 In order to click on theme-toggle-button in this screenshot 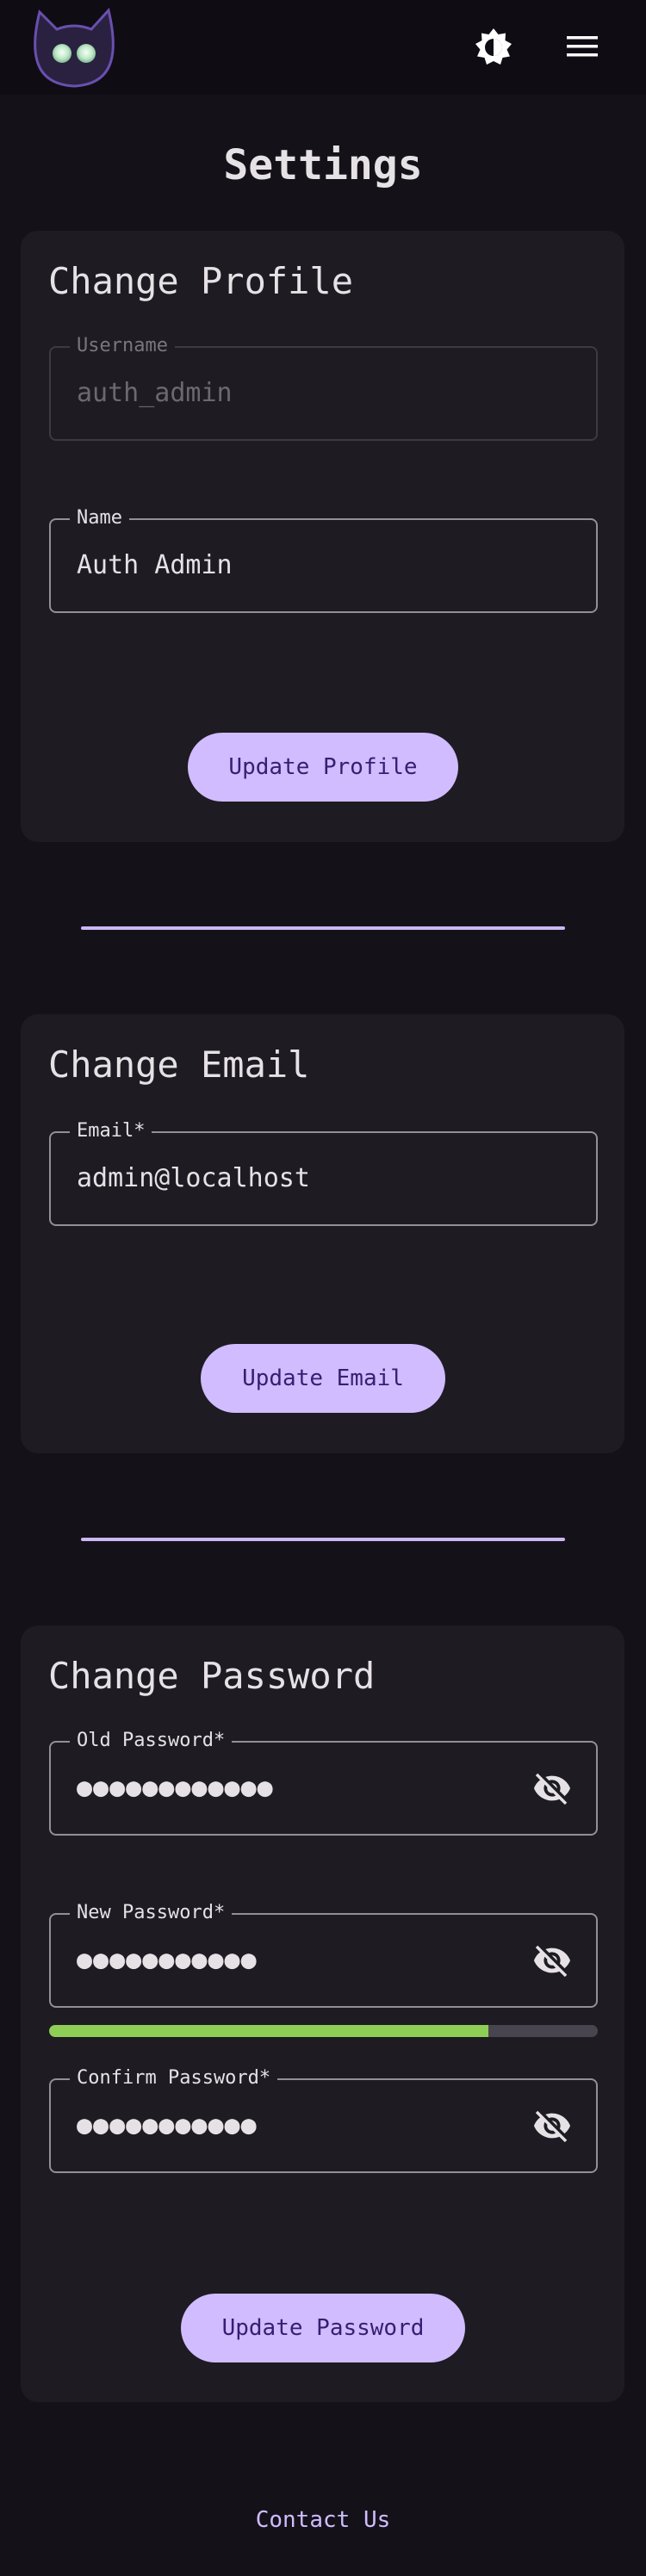, I will do `click(493, 47)`.